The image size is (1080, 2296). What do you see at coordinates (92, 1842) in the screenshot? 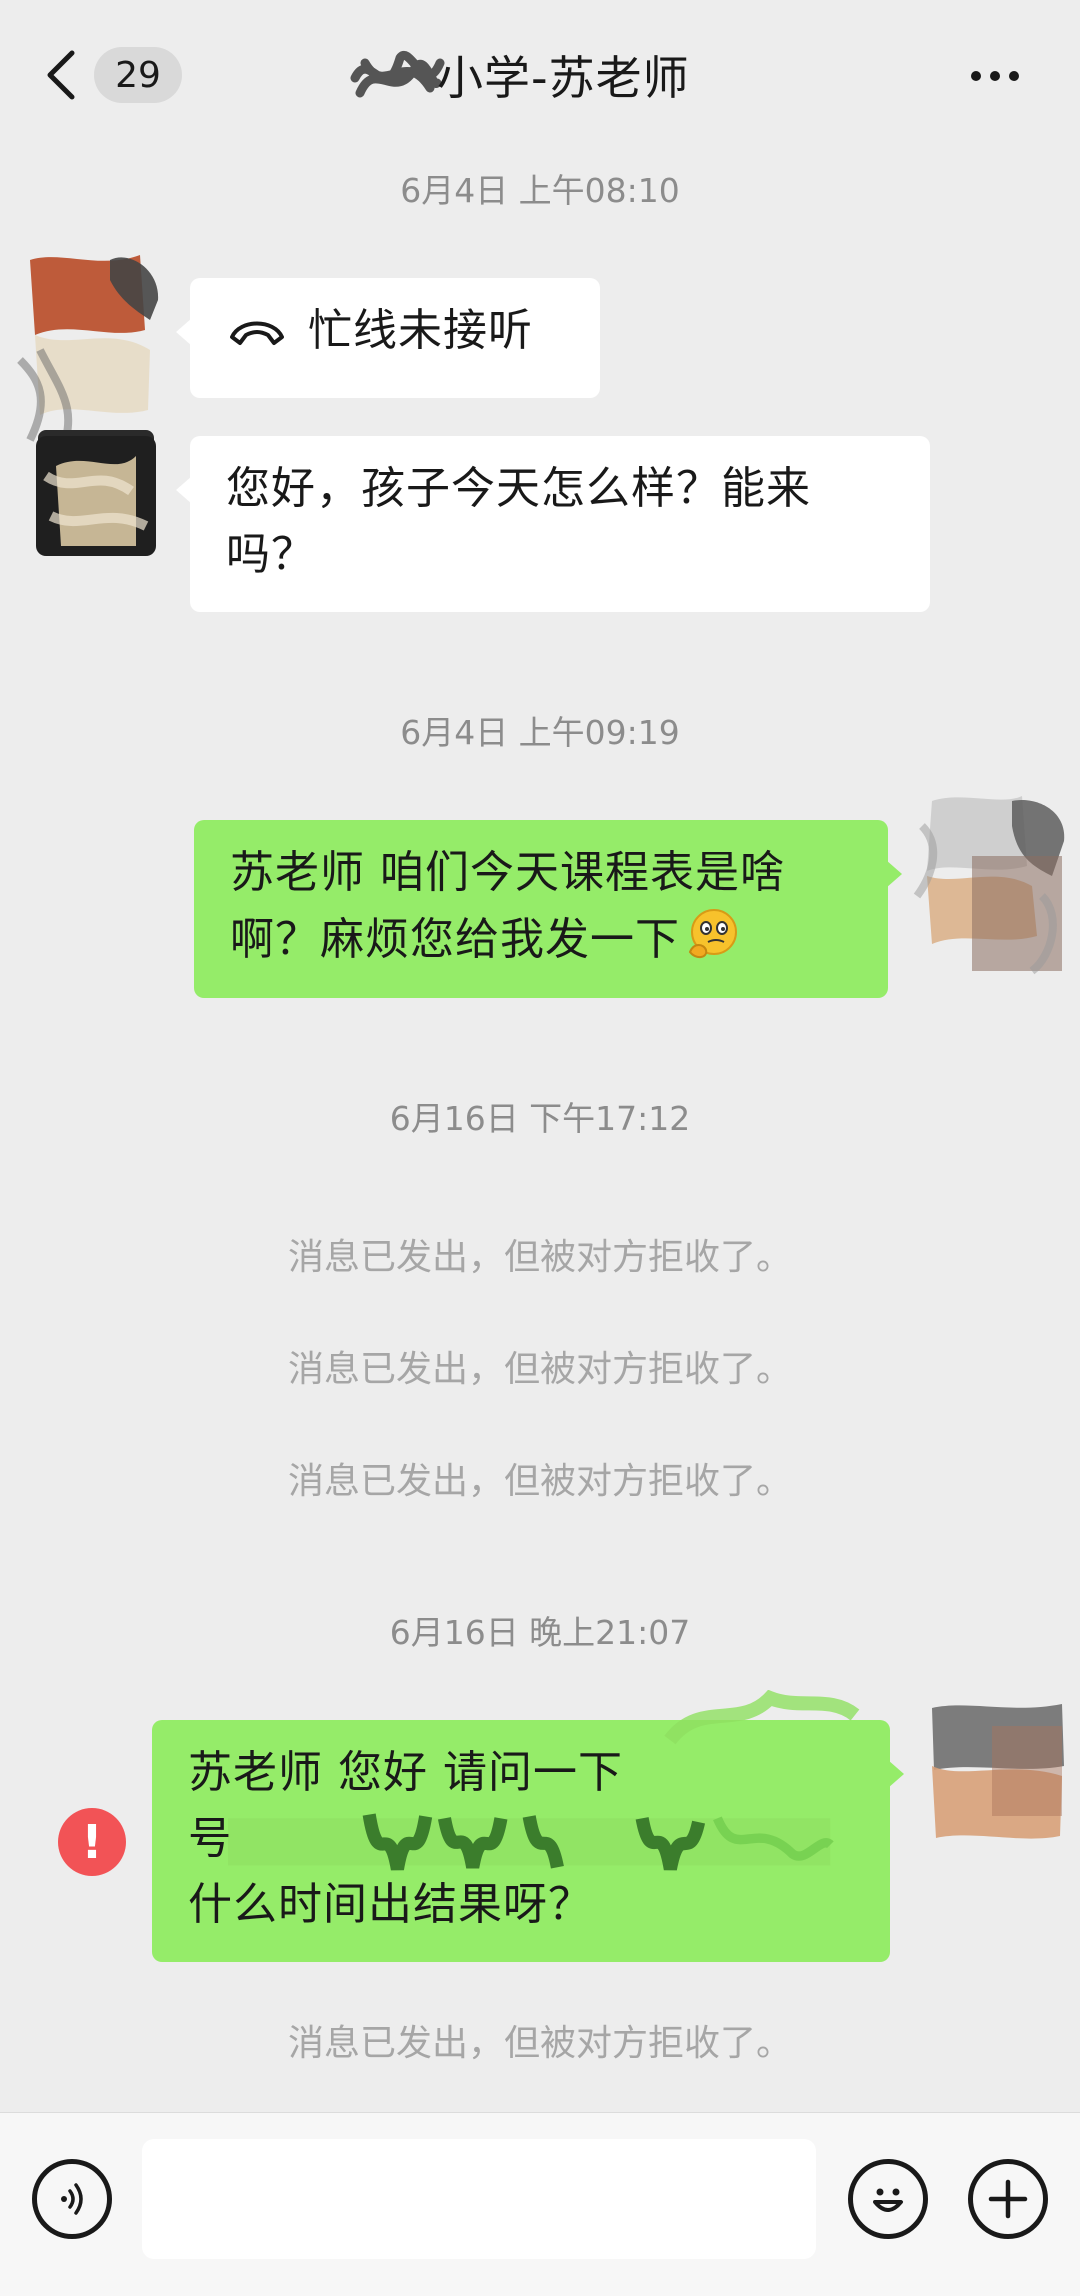
I see `send-failed-icon: !` at bounding box center [92, 1842].